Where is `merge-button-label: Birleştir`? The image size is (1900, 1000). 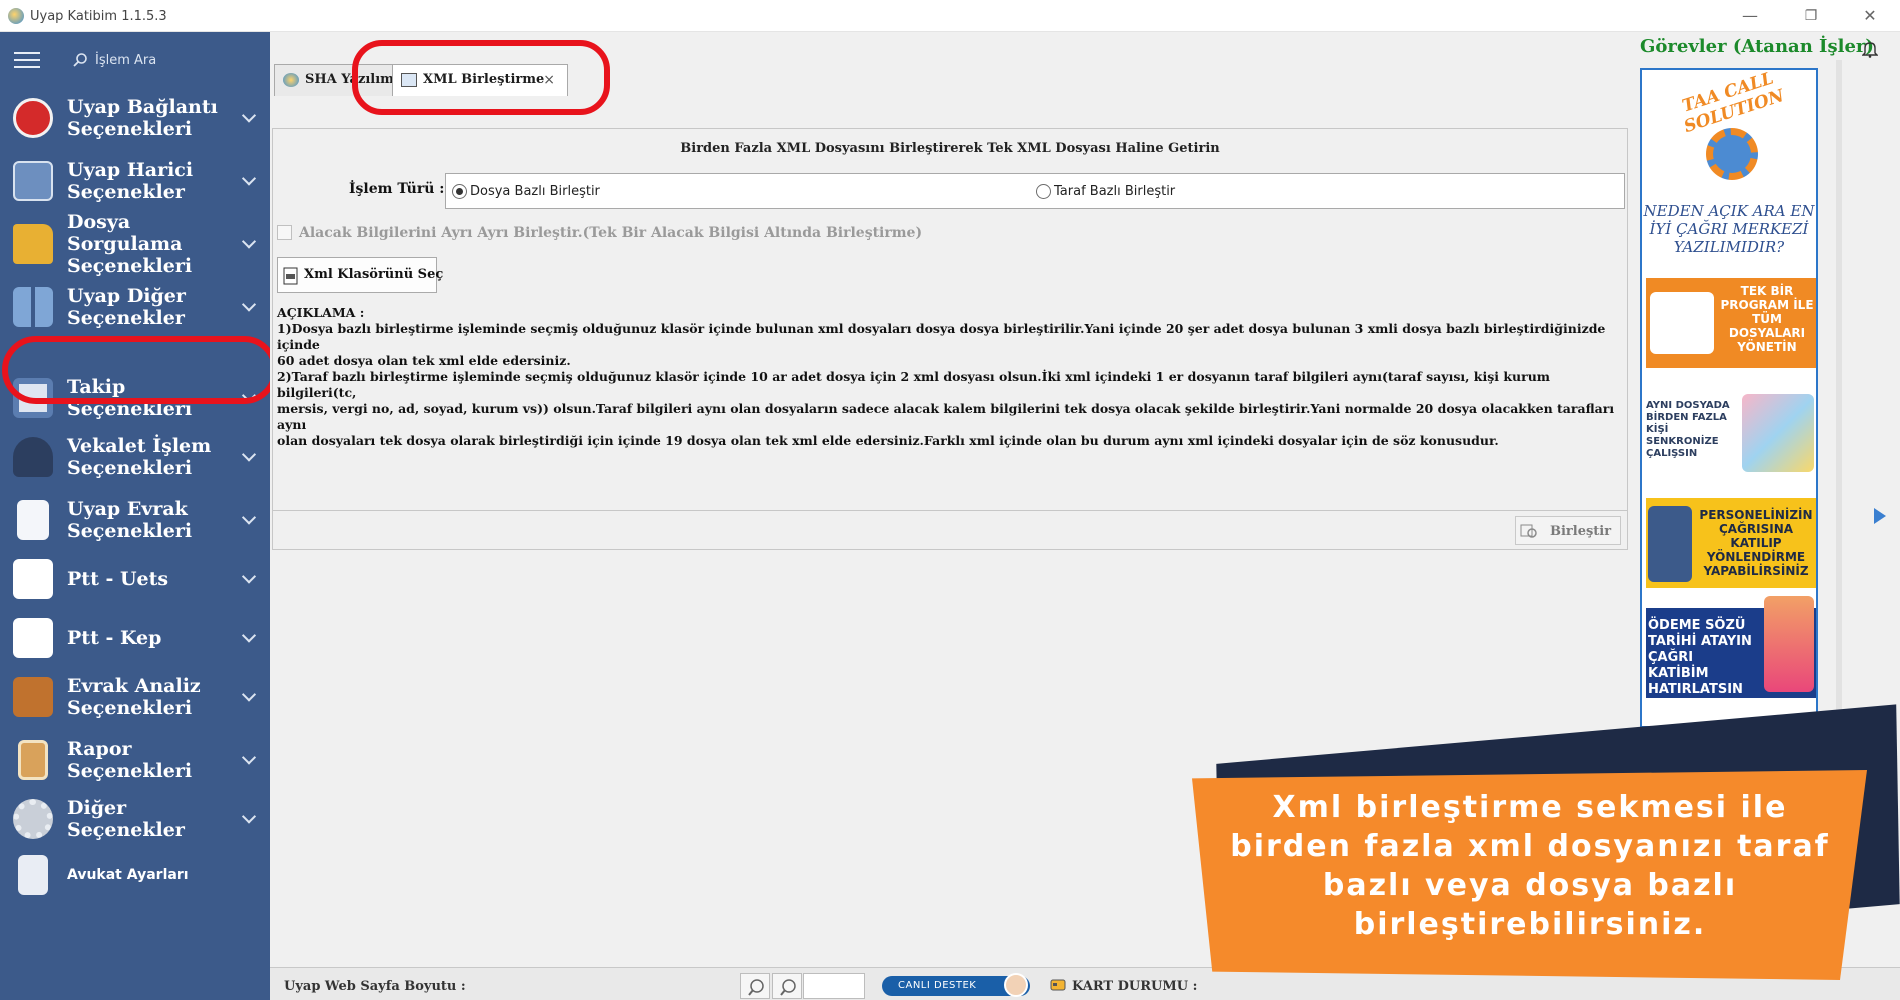
merge-button-label: Birleştir is located at coordinates (1581, 531).